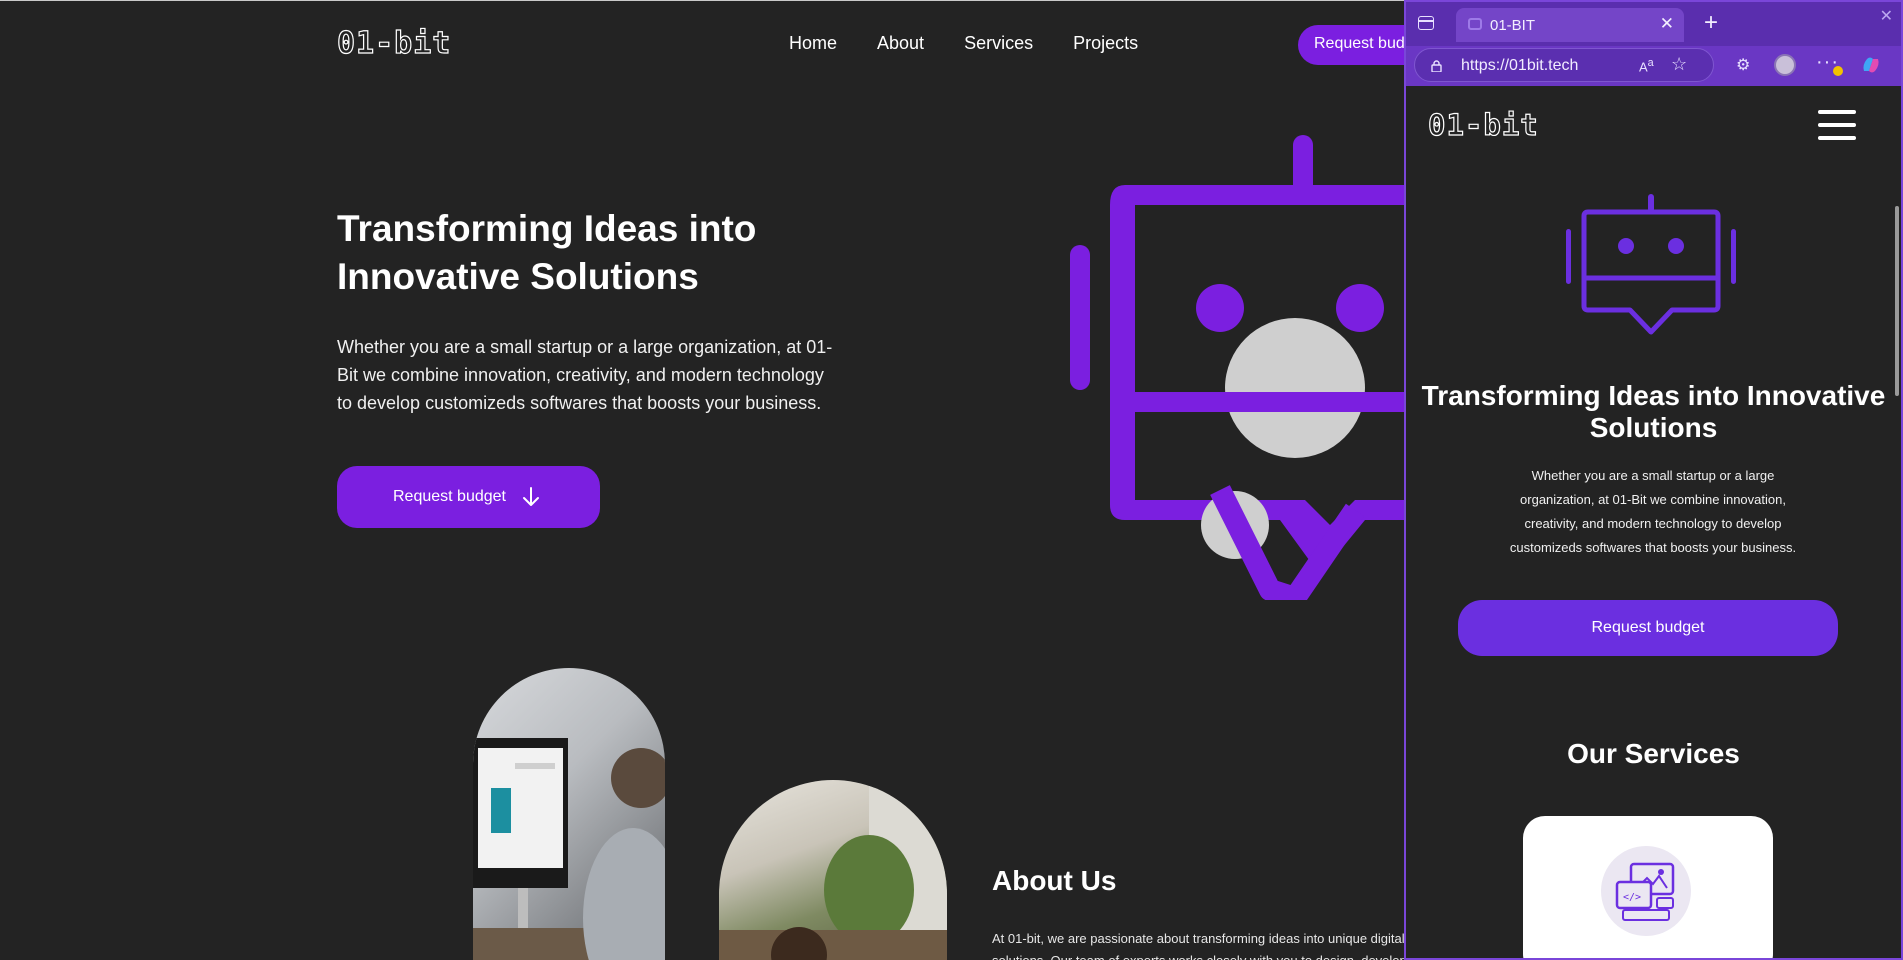 The height and width of the screenshot is (960, 1903). I want to click on close-tab-icon: ✕, so click(1667, 24).